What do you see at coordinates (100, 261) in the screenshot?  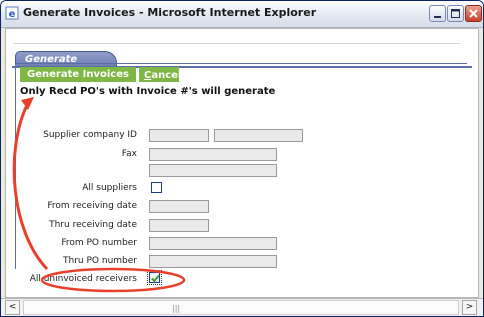 I see `thru-po-number-label: Thru PO number` at bounding box center [100, 261].